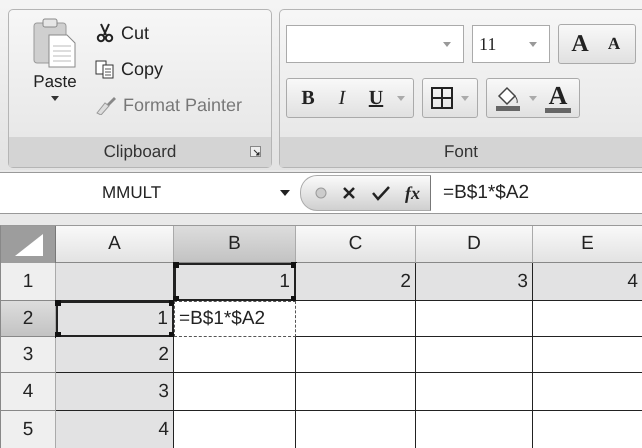 This screenshot has width=642, height=448. I want to click on column-header: B, so click(235, 244).